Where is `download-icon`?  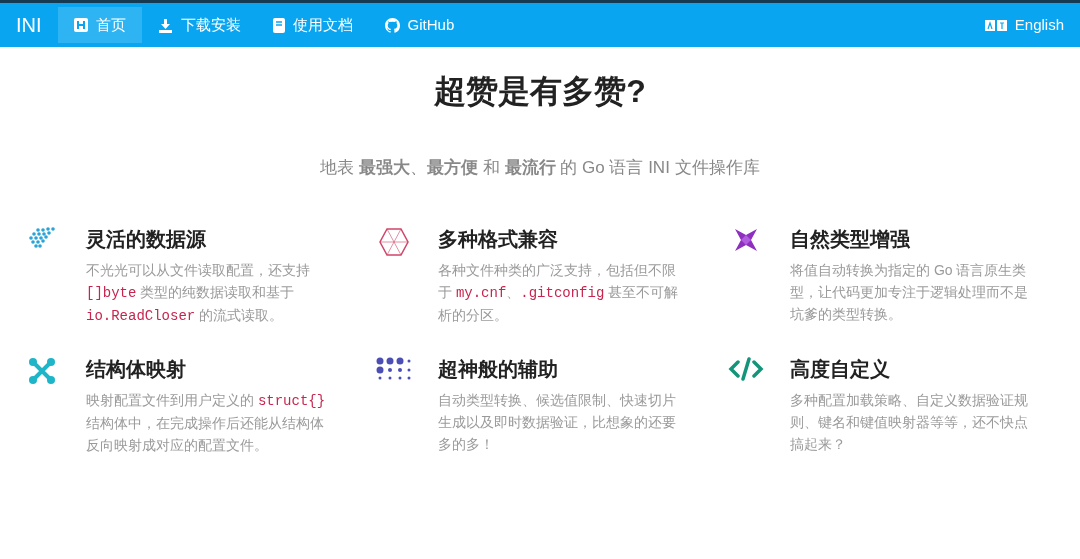 download-icon is located at coordinates (165, 25).